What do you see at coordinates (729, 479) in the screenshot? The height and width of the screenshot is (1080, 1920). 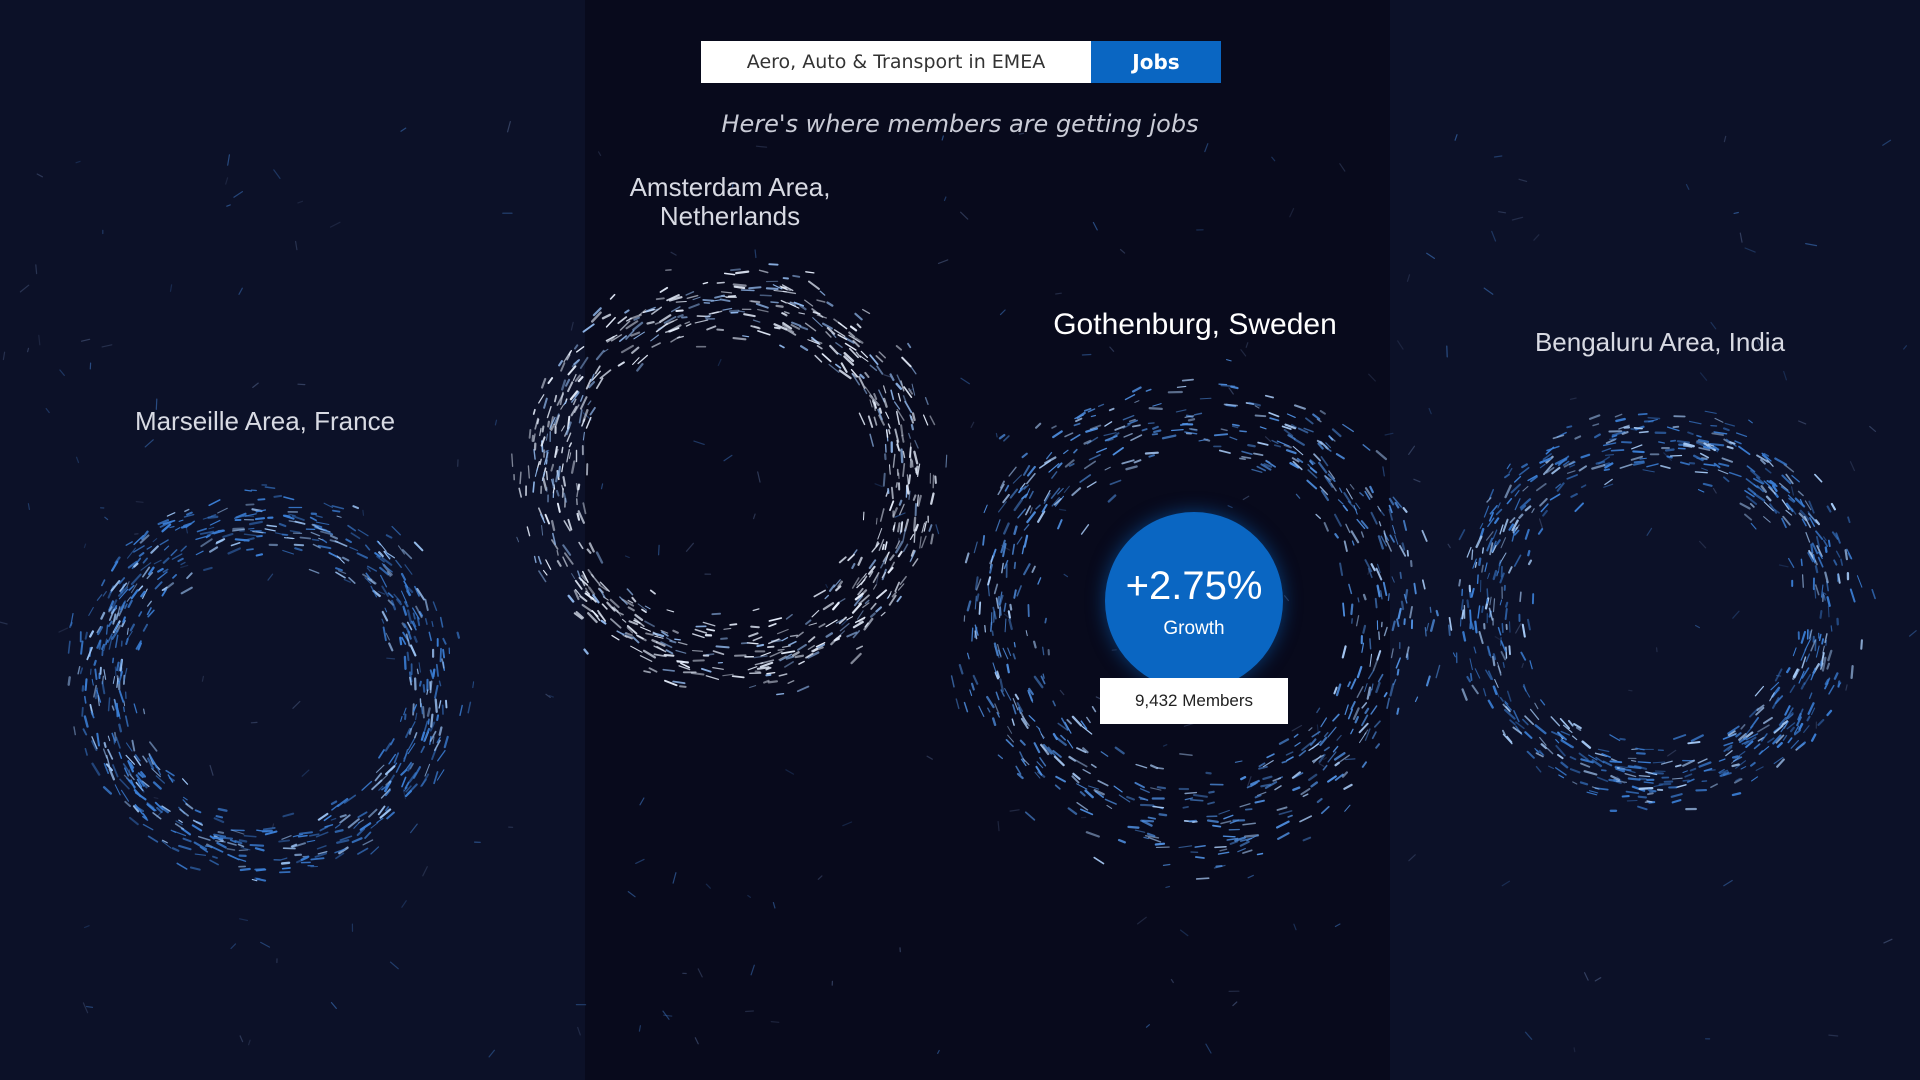 I see `location-ring-amsterdam` at bounding box center [729, 479].